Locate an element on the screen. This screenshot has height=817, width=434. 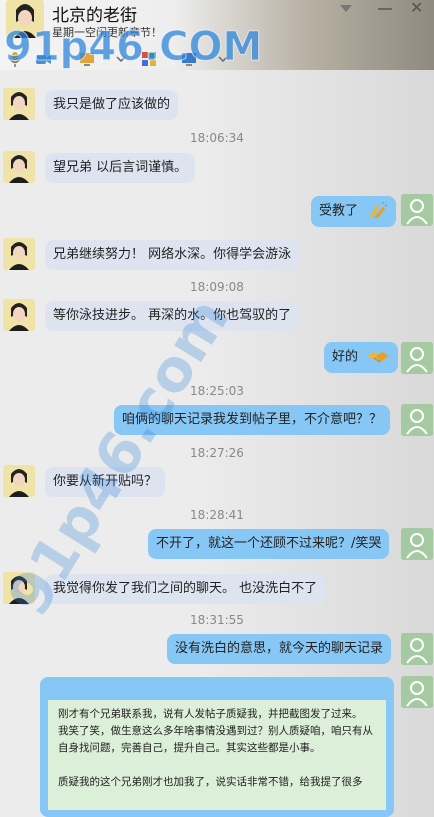
timestamp: 18:09:08 is located at coordinates (217, 287).